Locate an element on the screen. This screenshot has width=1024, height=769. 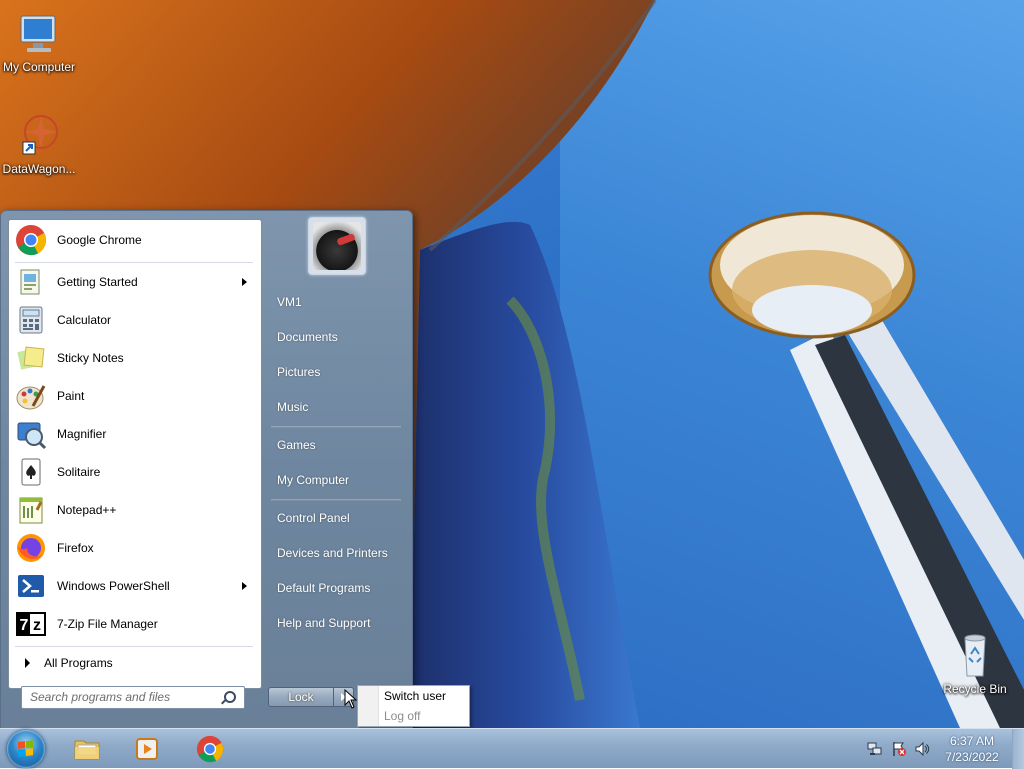
power-options-menu: Switch user Log off is located at coordinates (413, 706).